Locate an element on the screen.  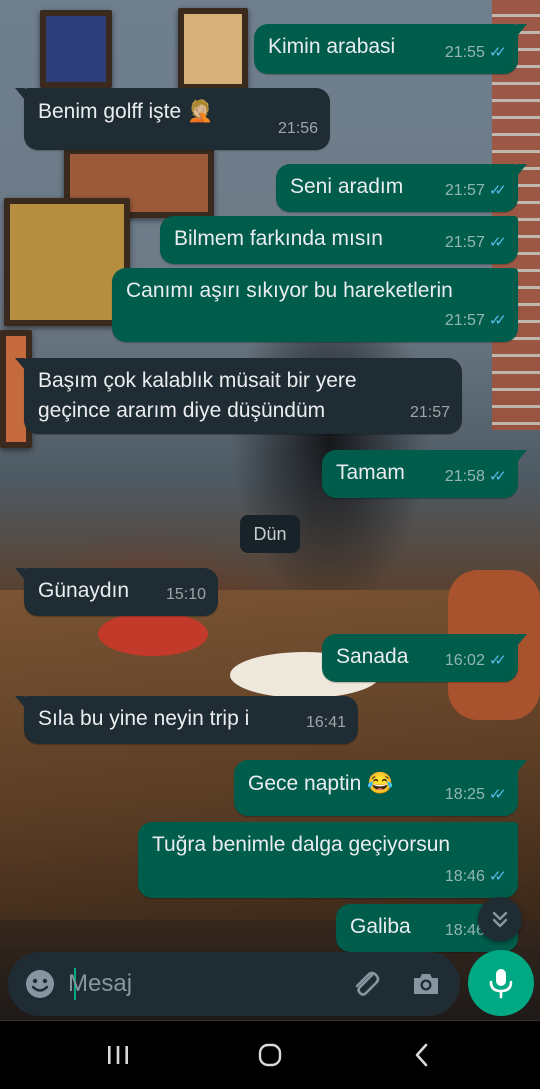
message-time: 21:55 is located at coordinates (464, 52).